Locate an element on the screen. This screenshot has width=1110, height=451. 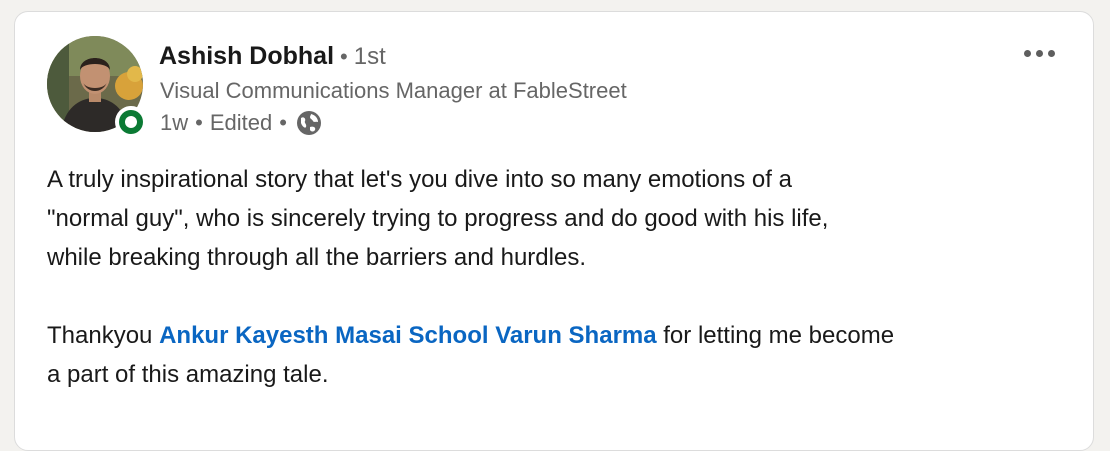
more-options-button is located at coordinates (1039, 53).